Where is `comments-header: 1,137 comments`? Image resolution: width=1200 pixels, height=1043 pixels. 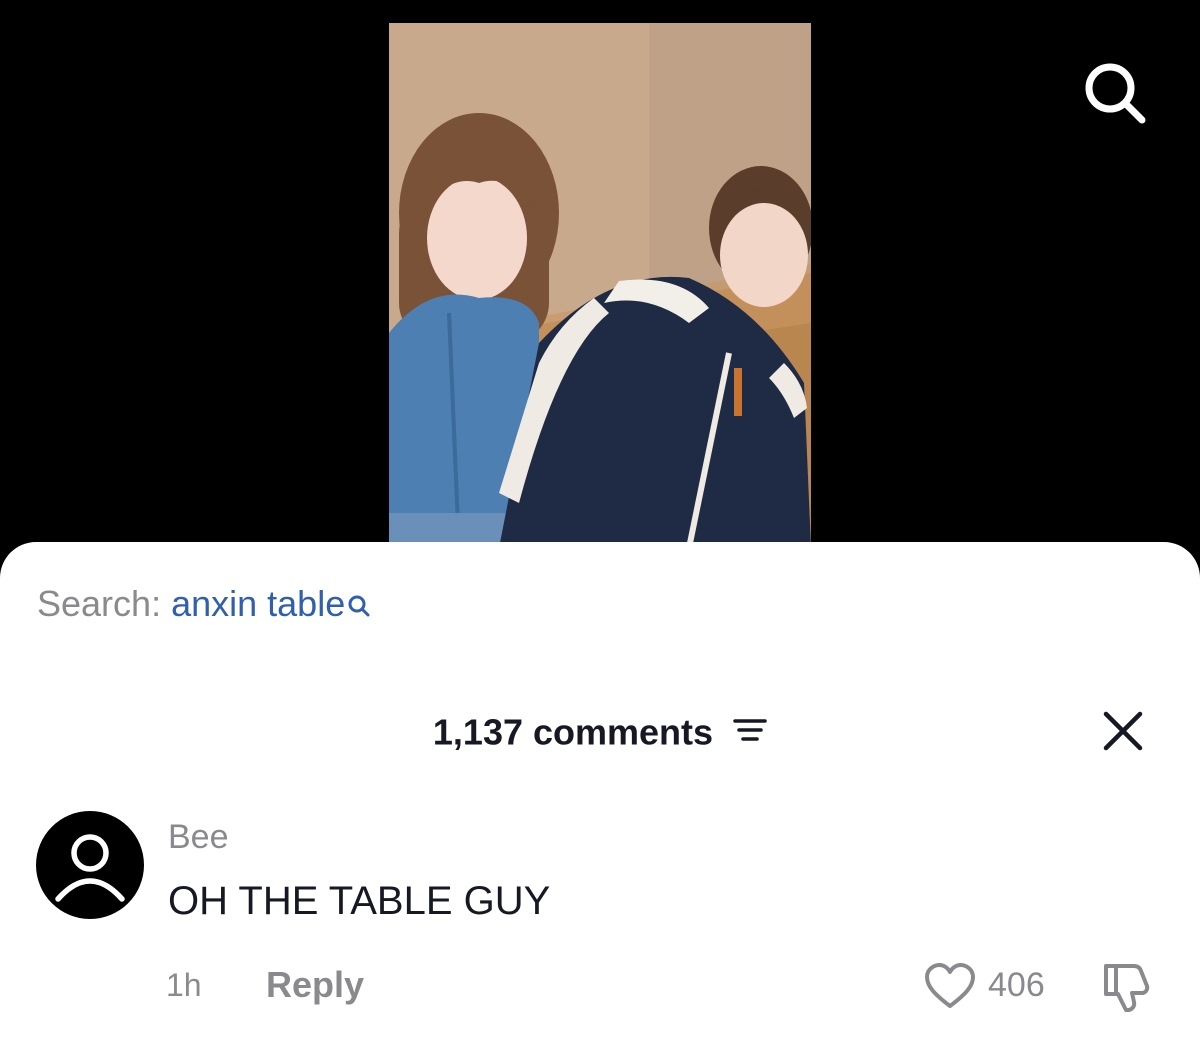
comments-header: 1,137 comments is located at coordinates (600, 731).